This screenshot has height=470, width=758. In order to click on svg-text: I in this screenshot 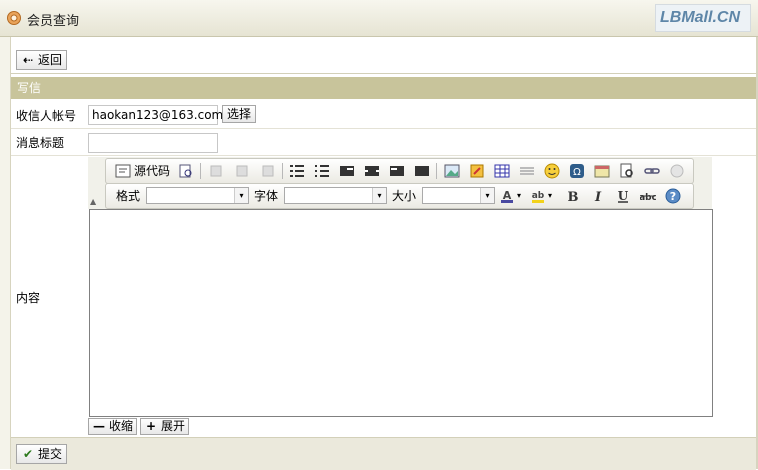, I will do `click(598, 197)`.